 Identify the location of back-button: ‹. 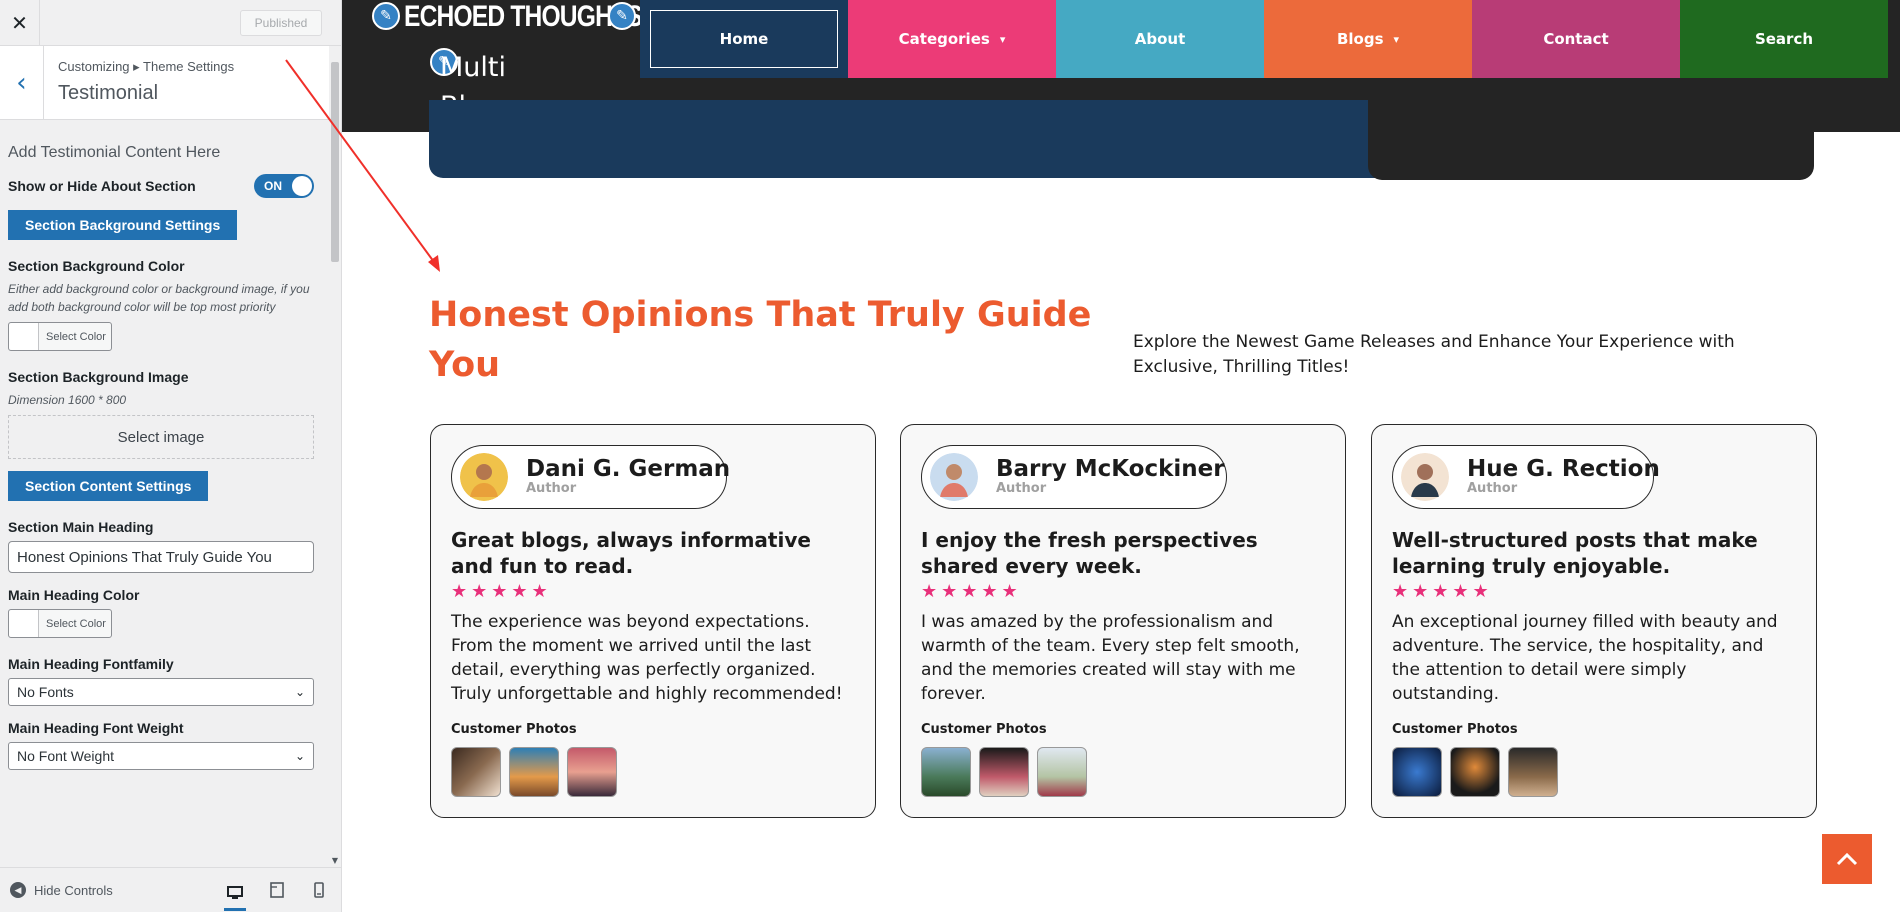
(22, 83).